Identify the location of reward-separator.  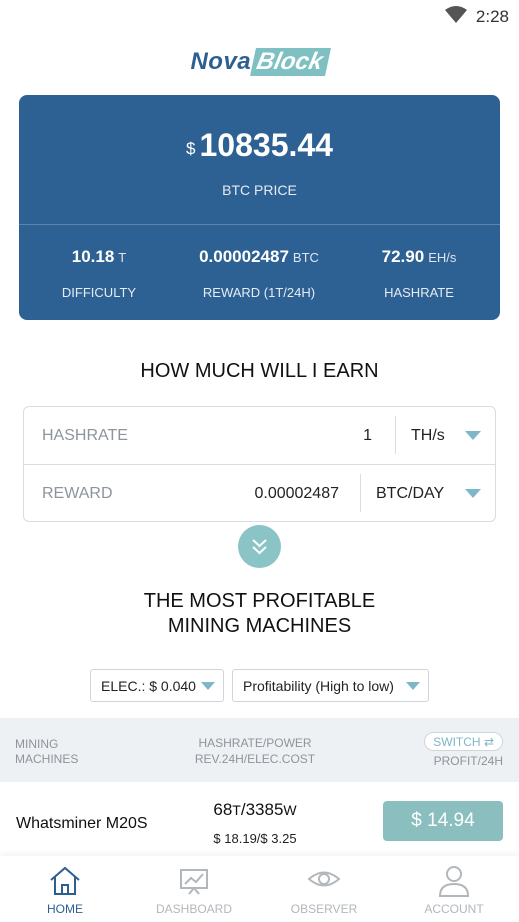
(360, 493).